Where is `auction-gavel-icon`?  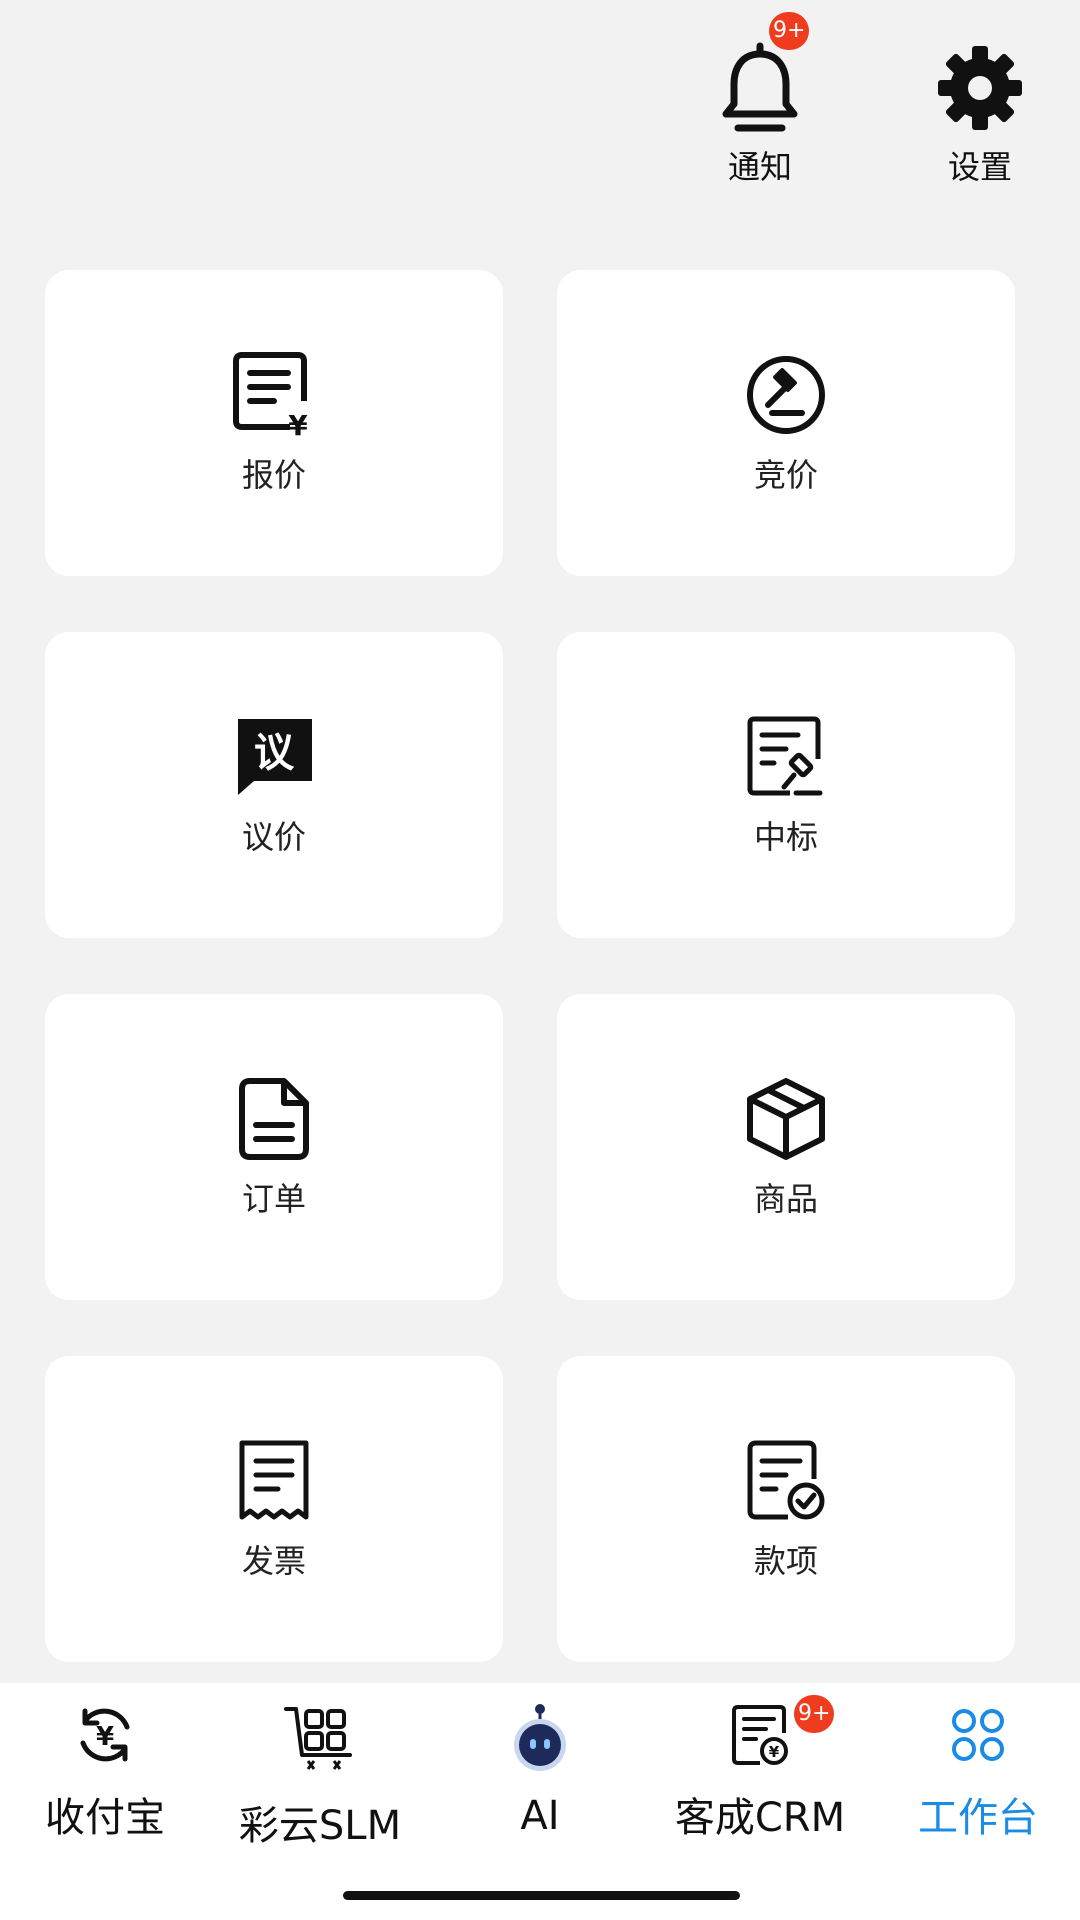 auction-gavel-icon is located at coordinates (786, 395).